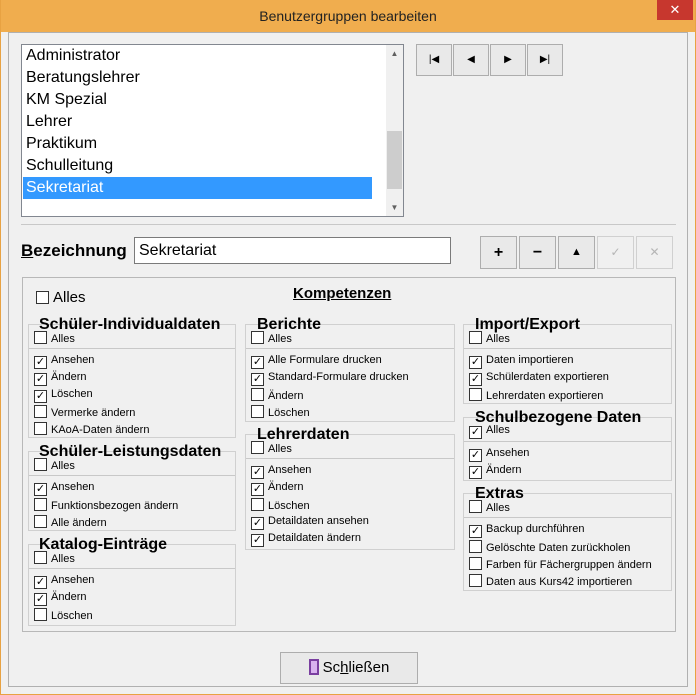 This screenshot has height=695, width=696. What do you see at coordinates (654, 252) in the screenshot?
I see `cancel-edit-button: ✕` at bounding box center [654, 252].